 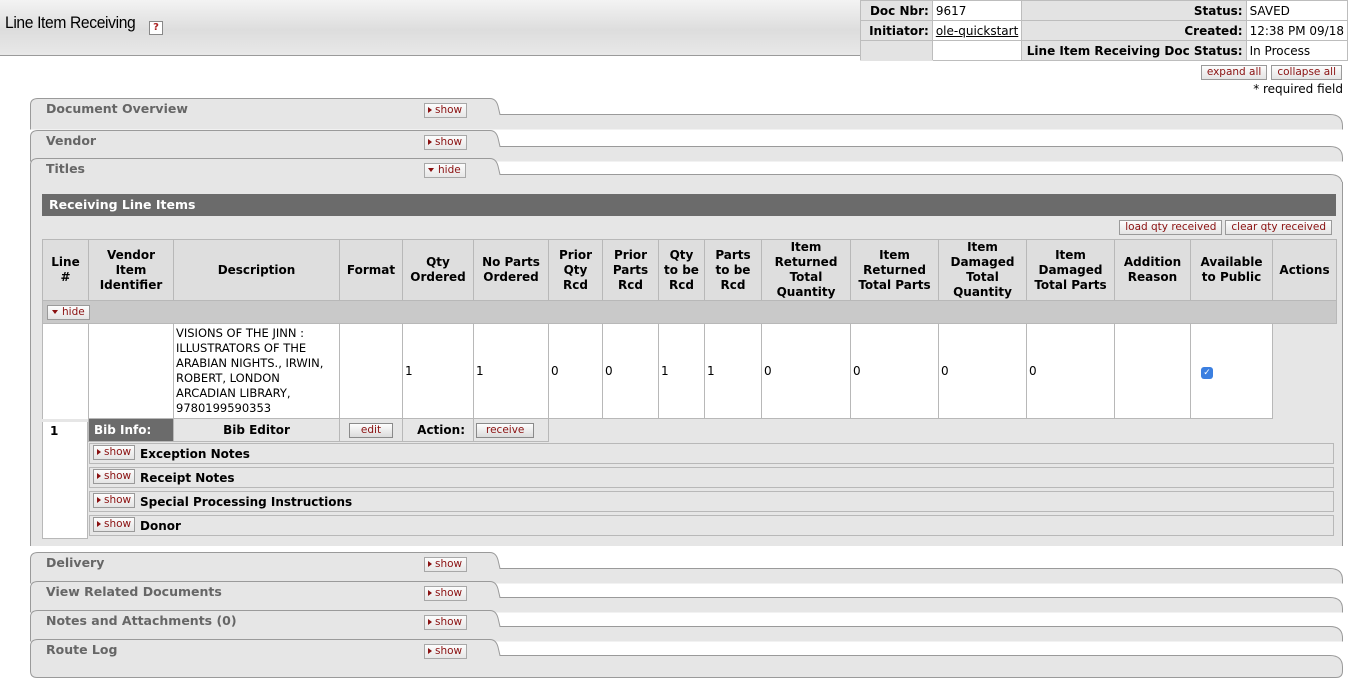 What do you see at coordinates (686, 114) in the screenshot?
I see `tab-shape` at bounding box center [686, 114].